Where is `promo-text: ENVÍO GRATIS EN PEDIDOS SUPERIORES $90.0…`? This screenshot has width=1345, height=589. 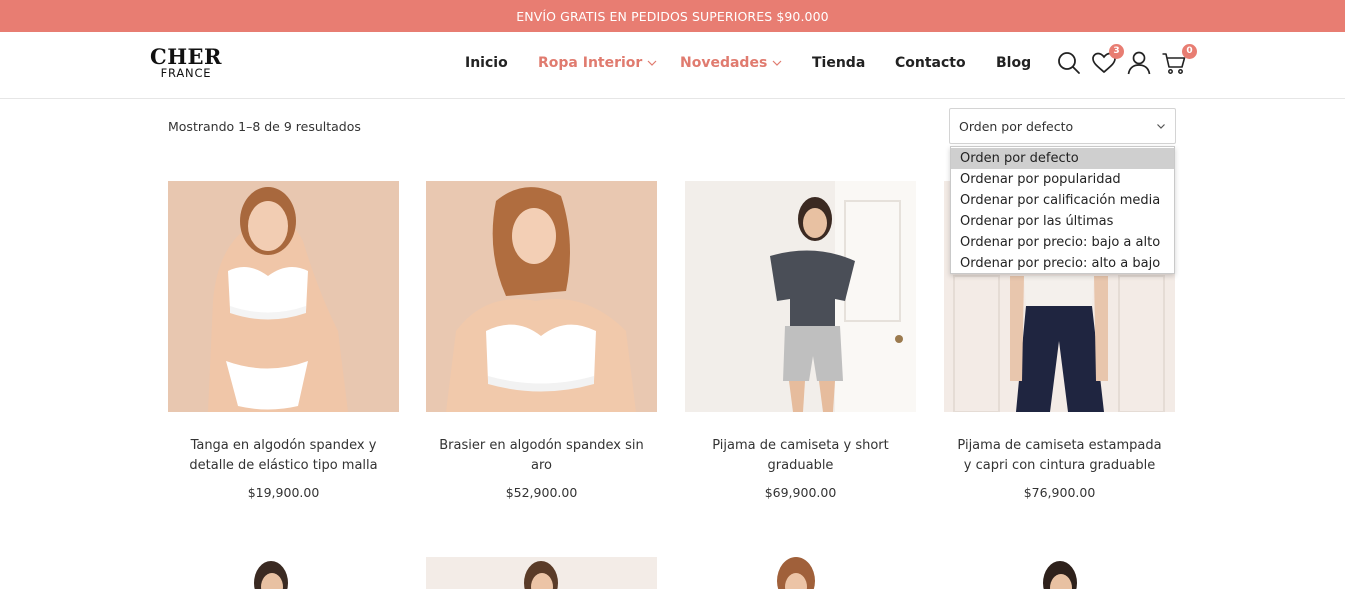 promo-text: ENVÍO GRATIS EN PEDIDOS SUPERIORES $90.0… is located at coordinates (672, 16).